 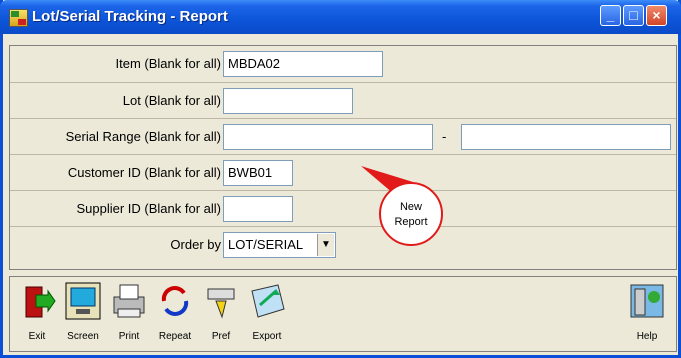 What do you see at coordinates (195, 244) in the screenshot?
I see `order-by-label: Order by` at bounding box center [195, 244].